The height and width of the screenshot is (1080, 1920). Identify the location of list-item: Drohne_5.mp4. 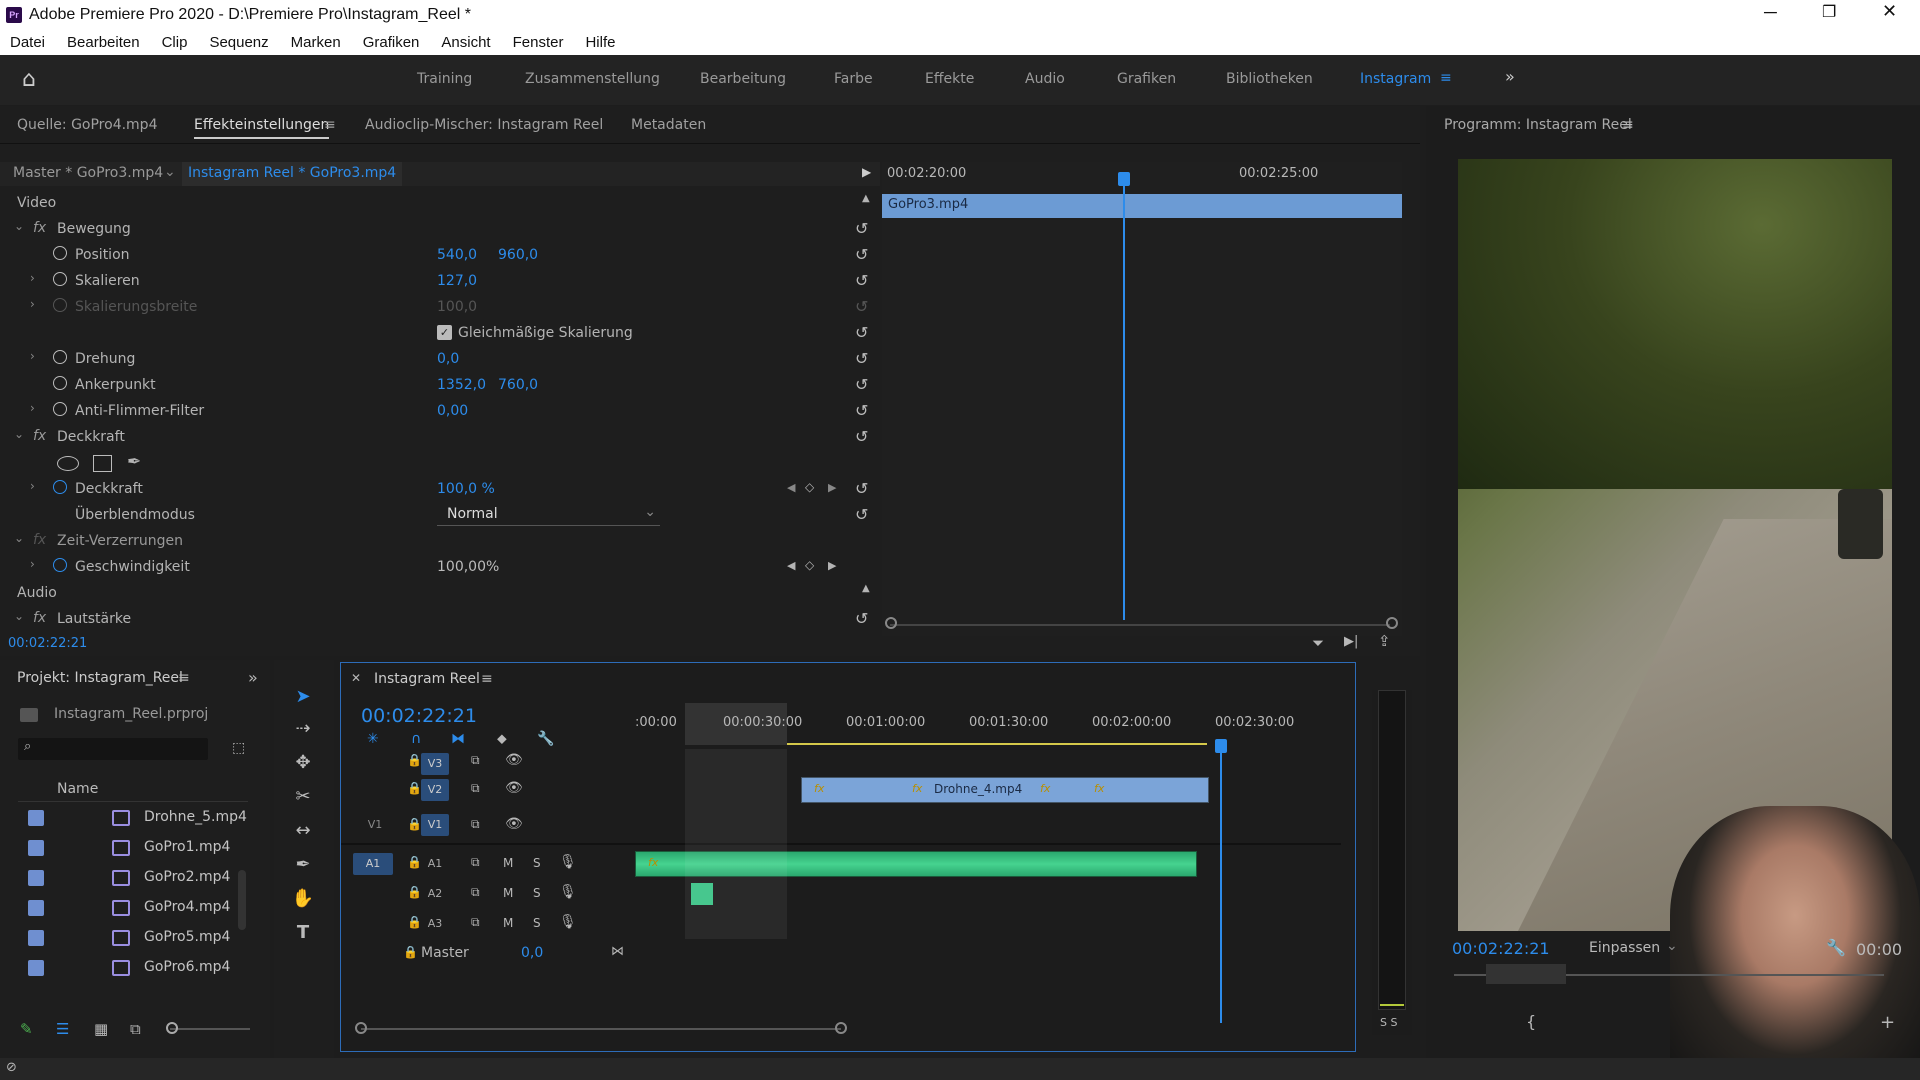
(133, 819).